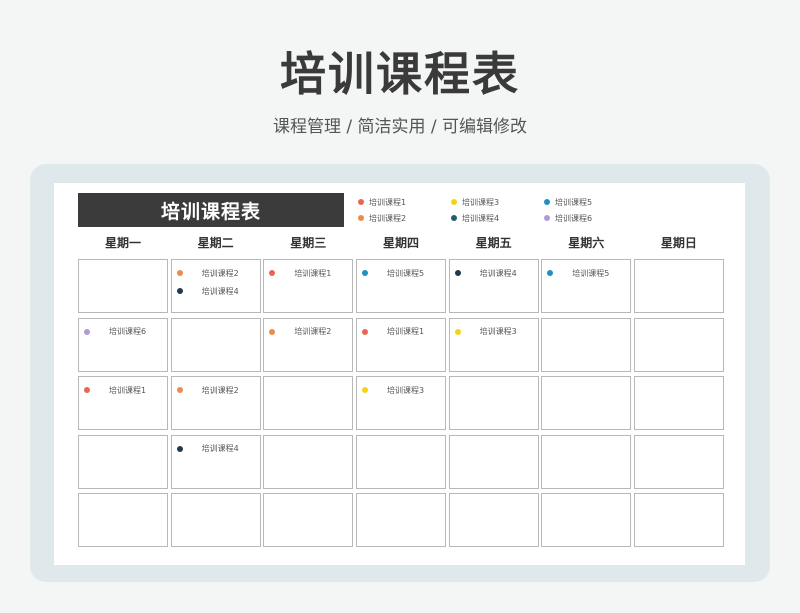 The width and height of the screenshot is (800, 613). Describe the element at coordinates (586, 243) in the screenshot. I see `weekday-label: 星期六` at that location.